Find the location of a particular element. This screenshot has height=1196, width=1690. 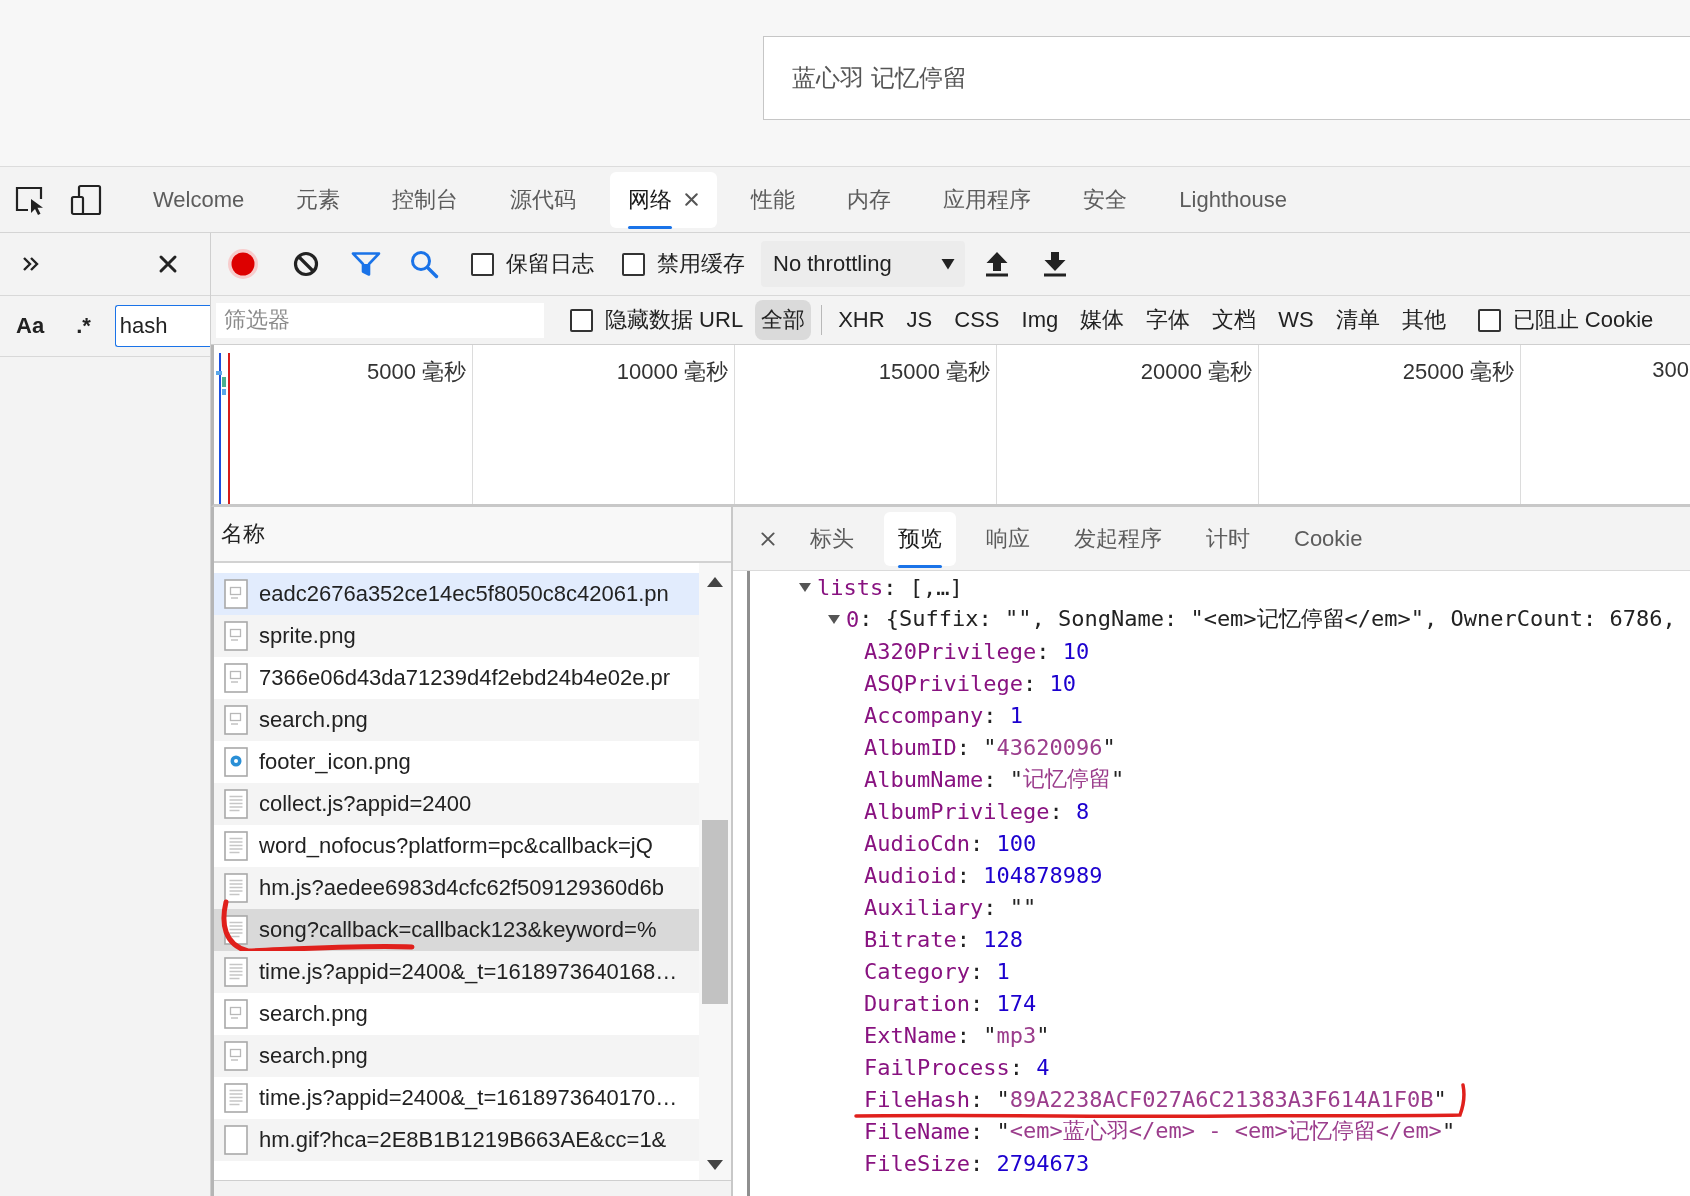

detail-tab: 预览 is located at coordinates (920, 538).